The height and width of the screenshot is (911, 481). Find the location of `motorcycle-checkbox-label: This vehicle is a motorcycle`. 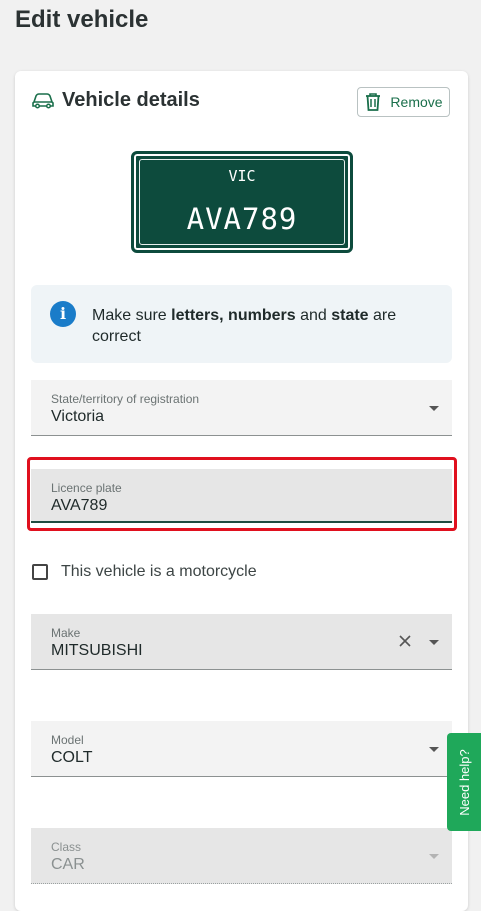

motorcycle-checkbox-label: This vehicle is a motorcycle is located at coordinates (159, 571).